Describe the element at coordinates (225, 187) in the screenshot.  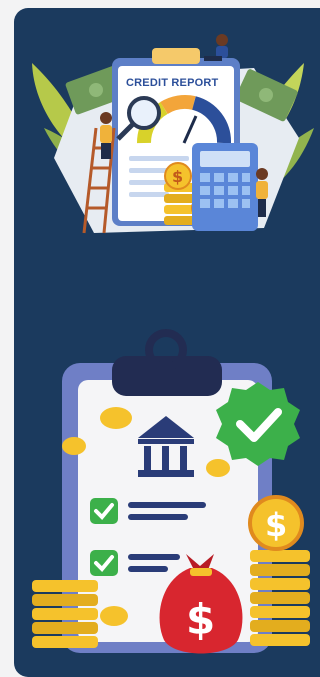
I see `calculator-icon` at that location.